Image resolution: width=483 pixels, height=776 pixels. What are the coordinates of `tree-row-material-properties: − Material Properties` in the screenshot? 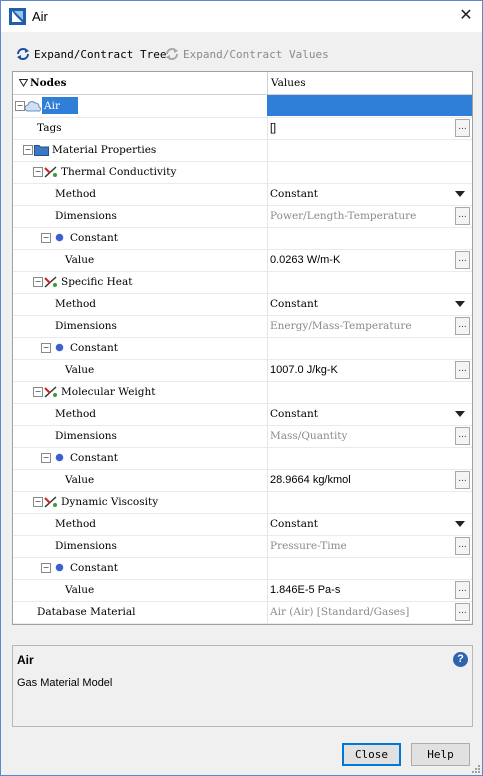 It's located at (242, 150).